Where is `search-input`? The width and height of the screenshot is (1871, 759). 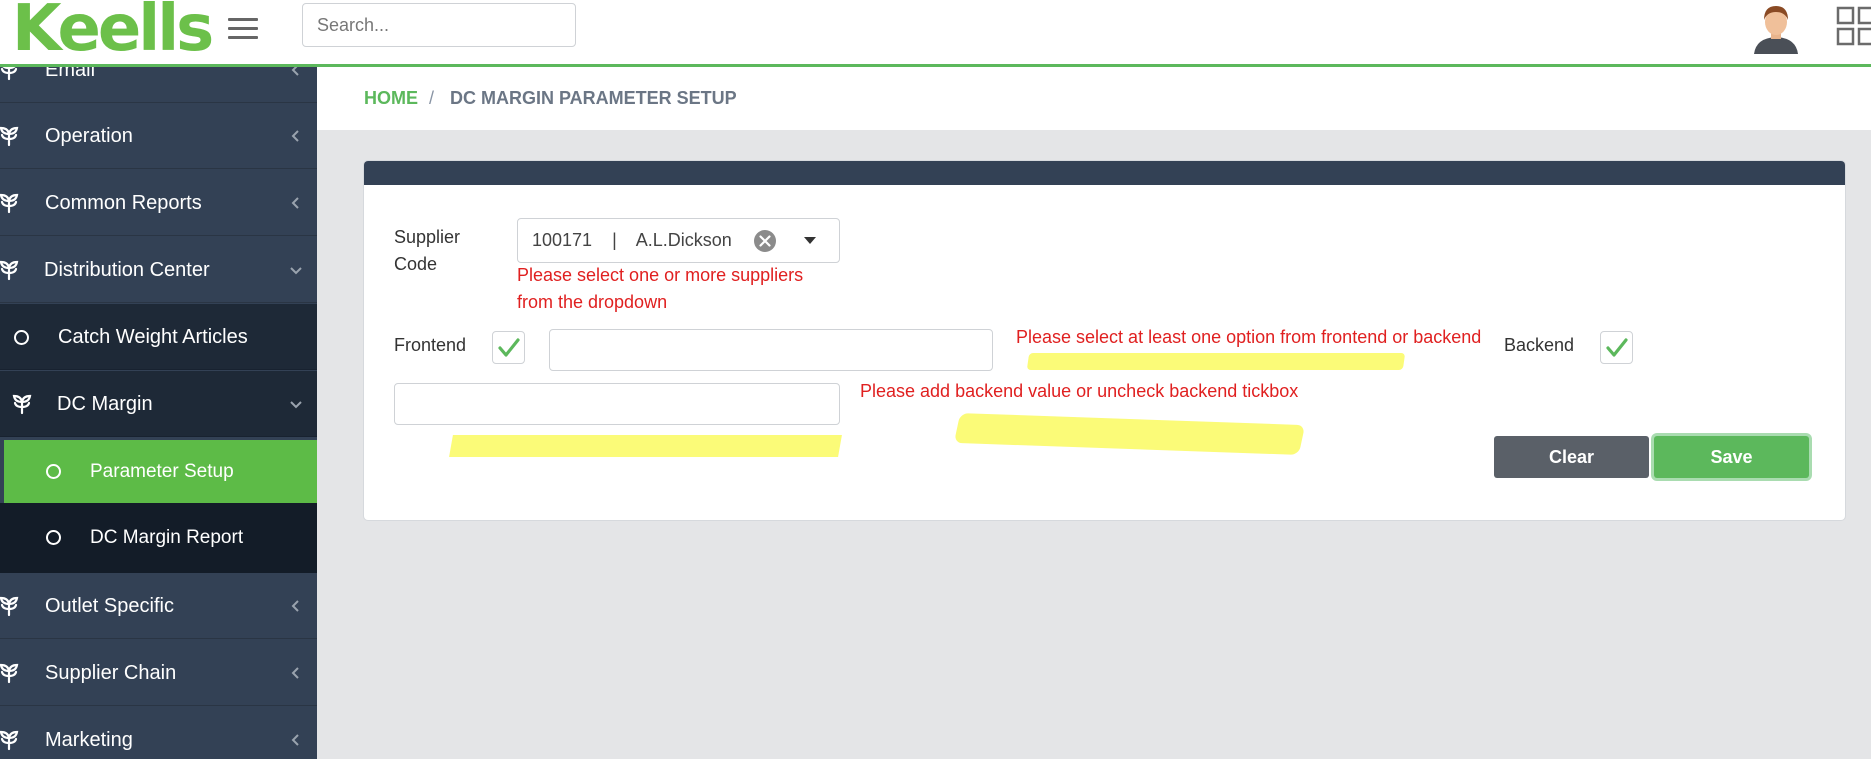 search-input is located at coordinates (439, 25).